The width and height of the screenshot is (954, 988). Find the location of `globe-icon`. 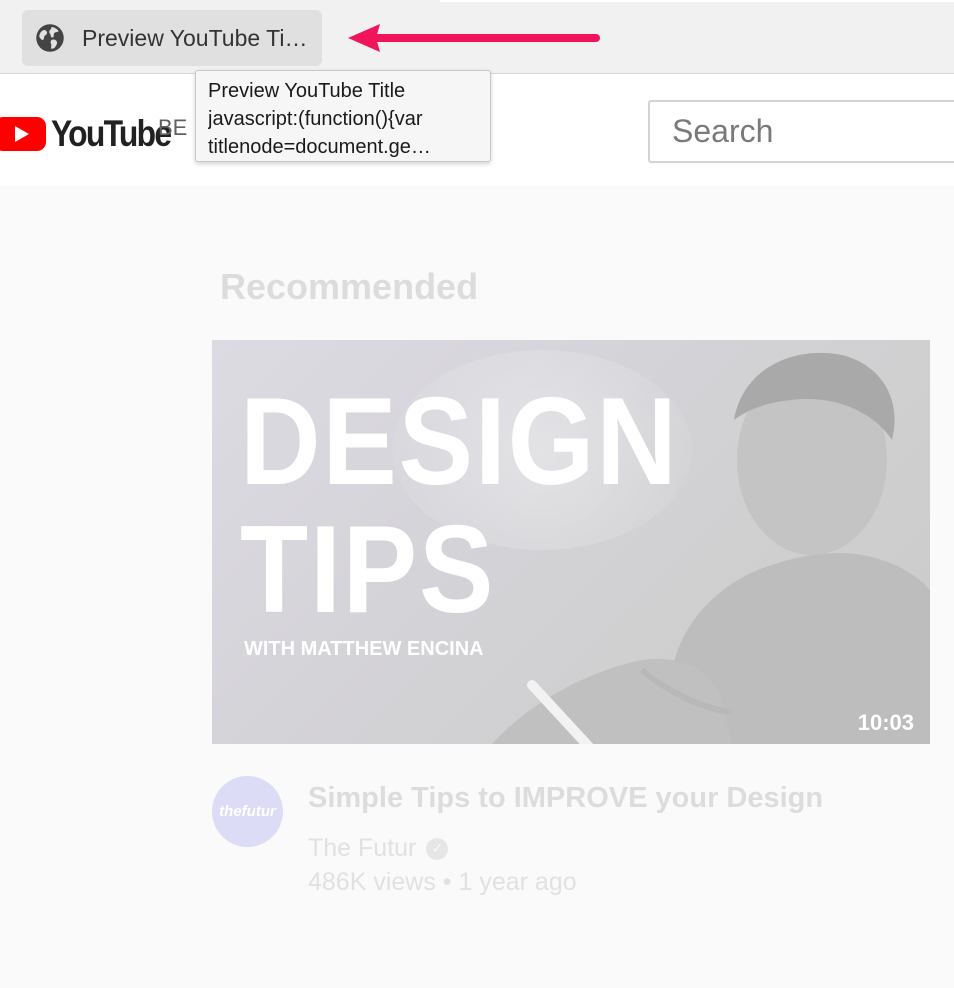

globe-icon is located at coordinates (50, 38).